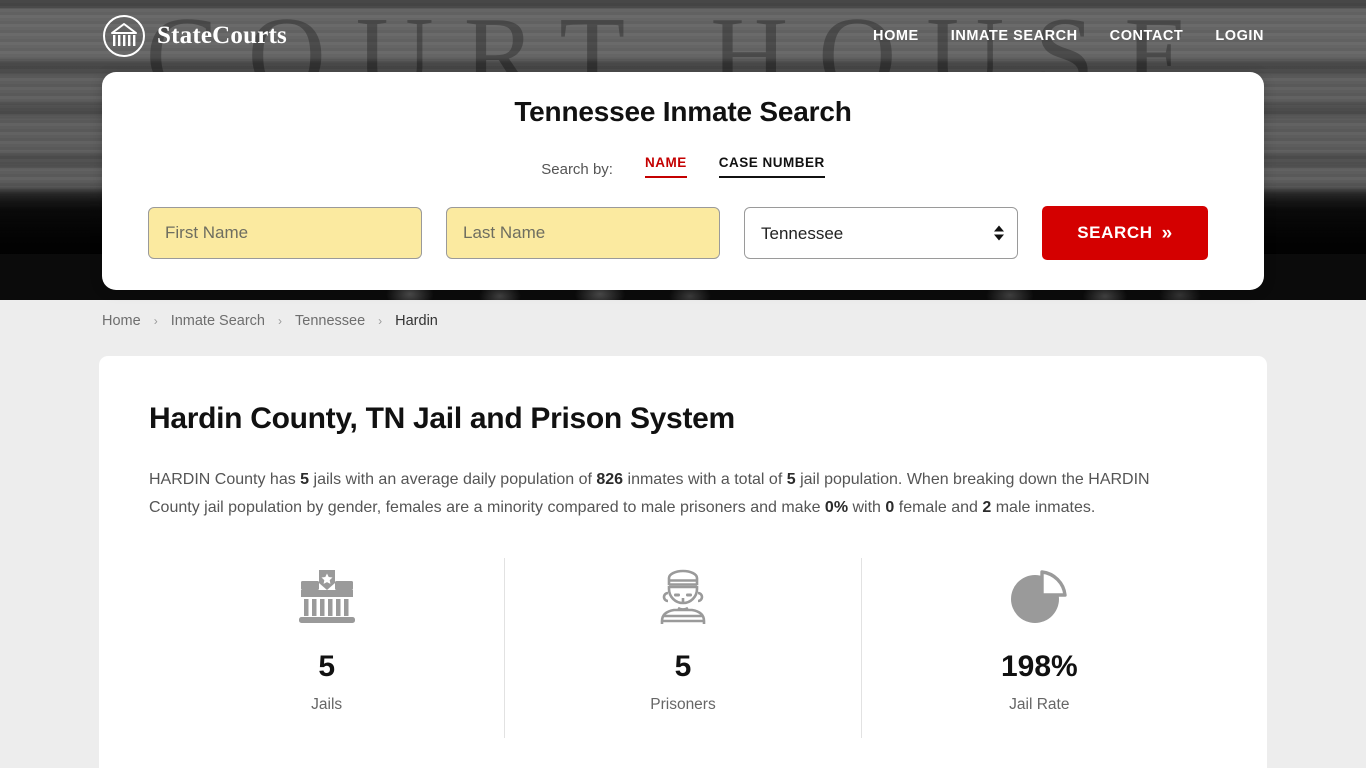 Image resolution: width=1366 pixels, height=768 pixels. I want to click on page-title: Hardin County, TN Jail and Prison System, so click(442, 418).